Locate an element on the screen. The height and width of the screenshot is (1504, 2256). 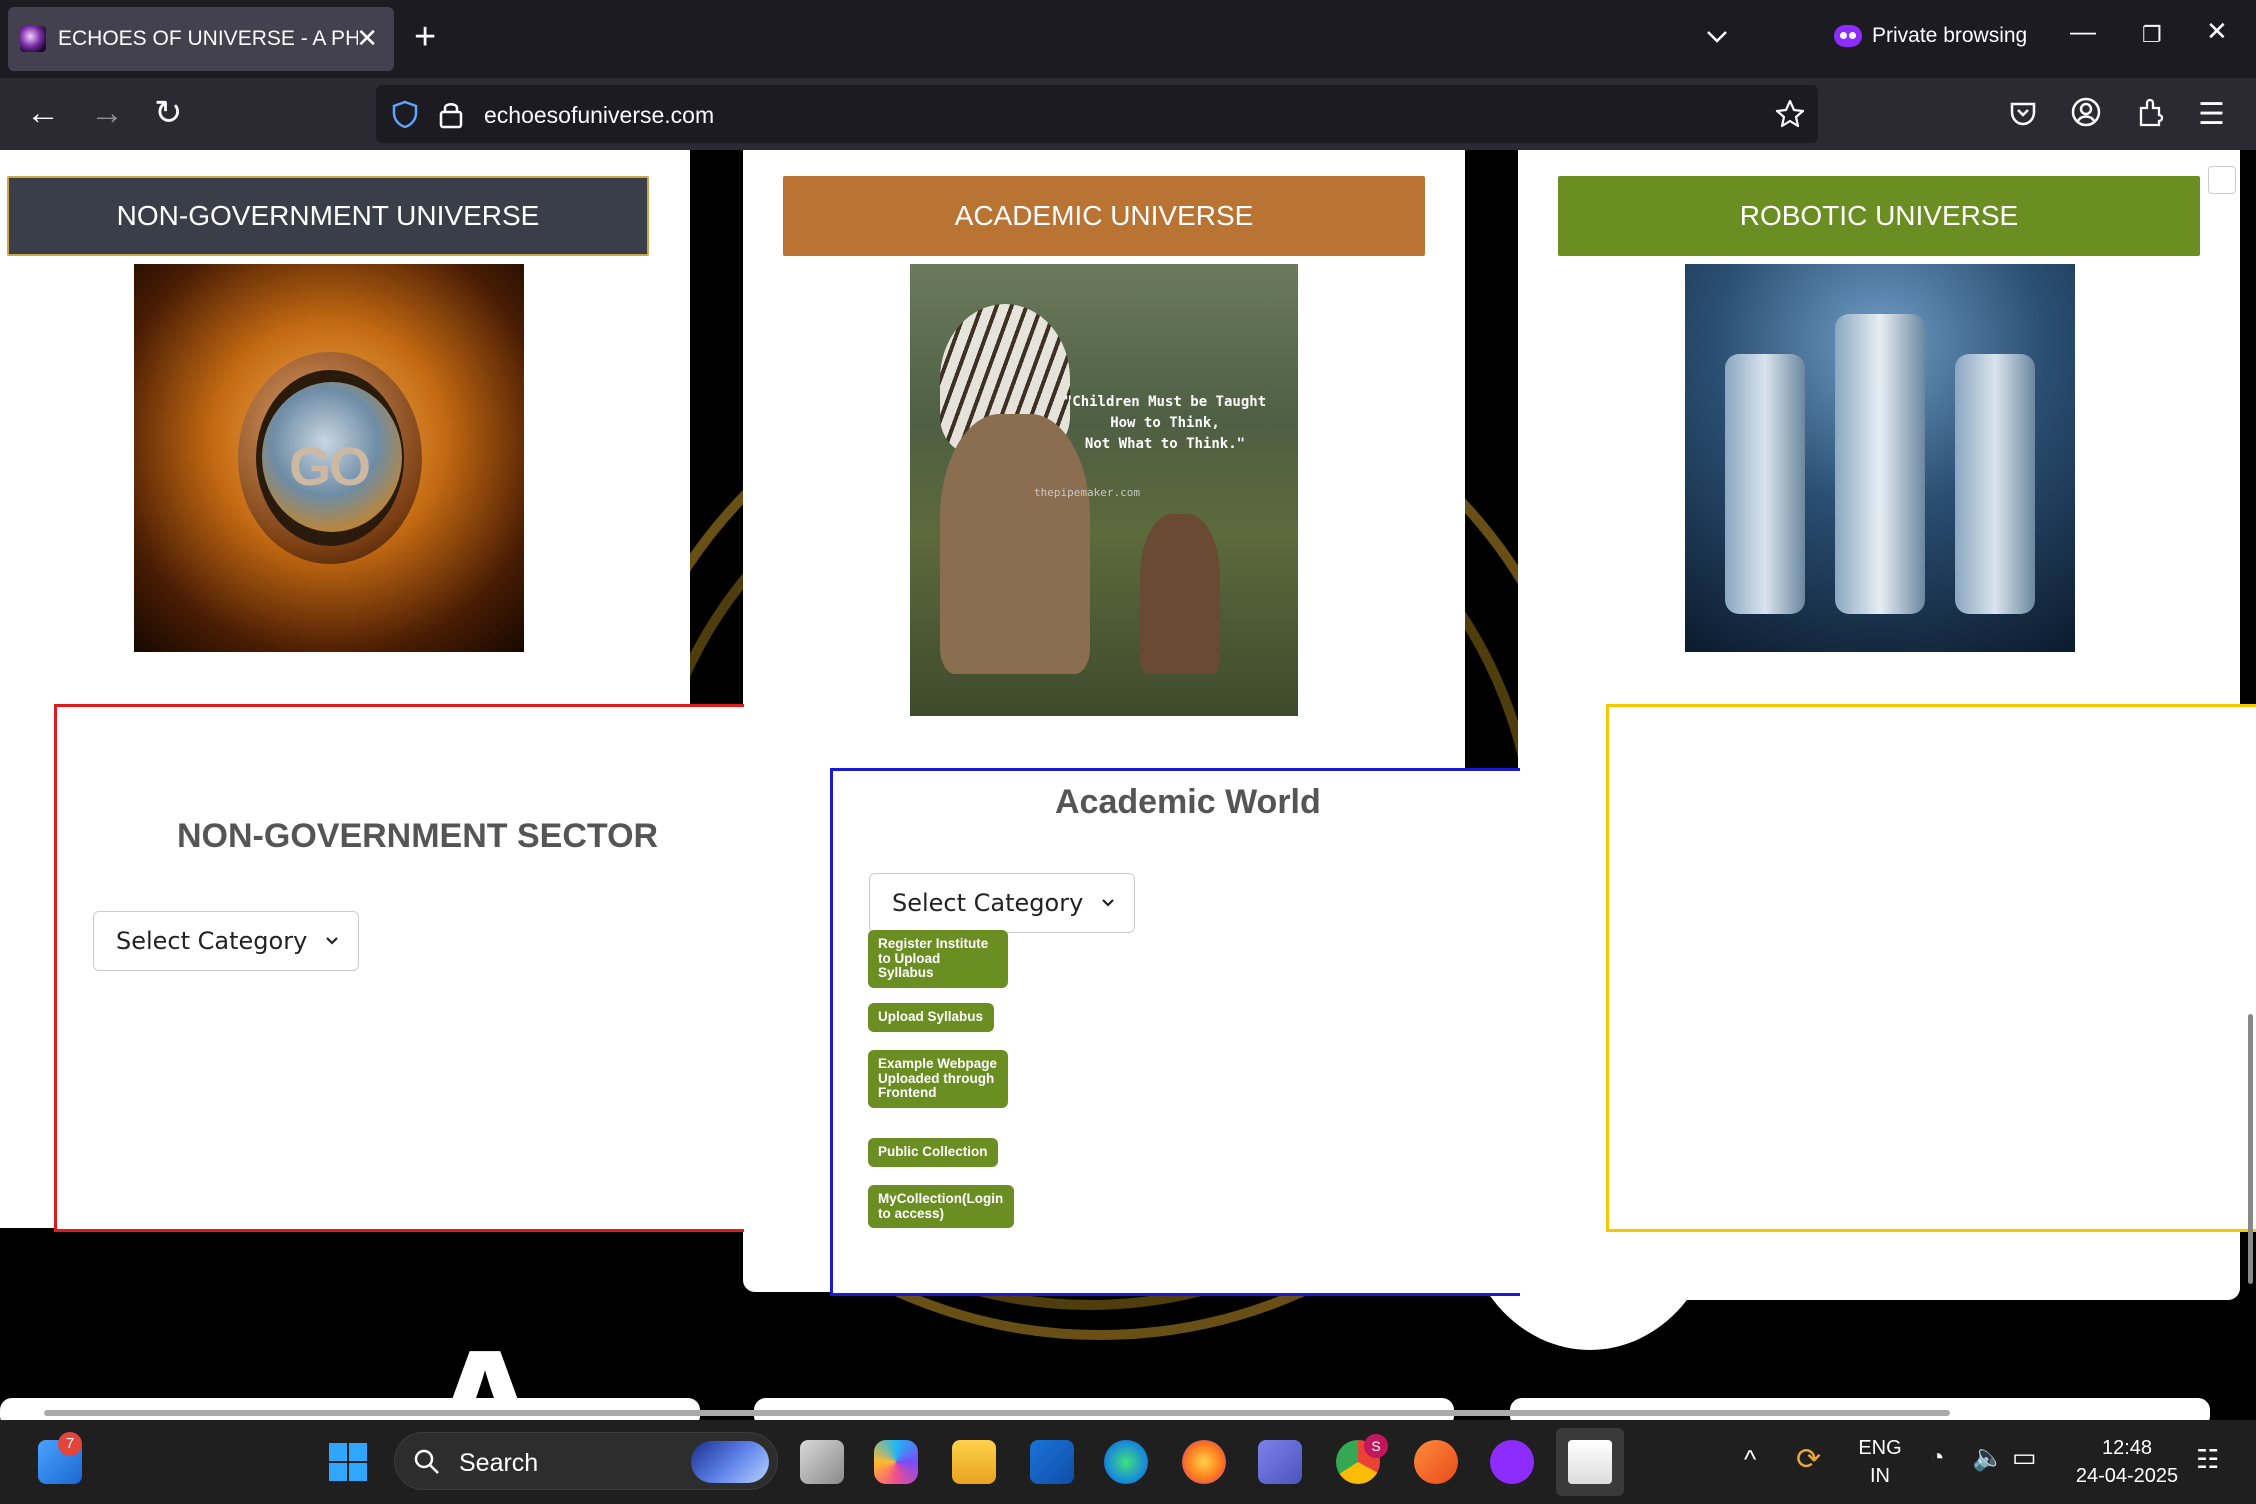
image-quote-line: Not What to Think." is located at coordinates (1165, 444).